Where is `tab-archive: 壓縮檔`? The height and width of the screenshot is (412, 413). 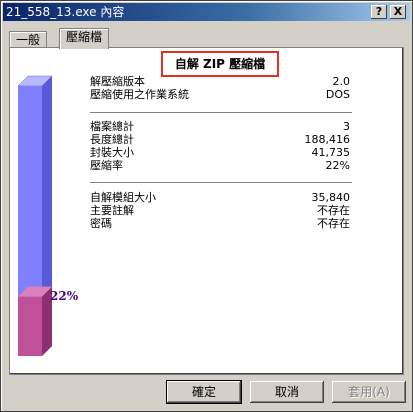 tab-archive: 壓縮檔 is located at coordinates (84, 38).